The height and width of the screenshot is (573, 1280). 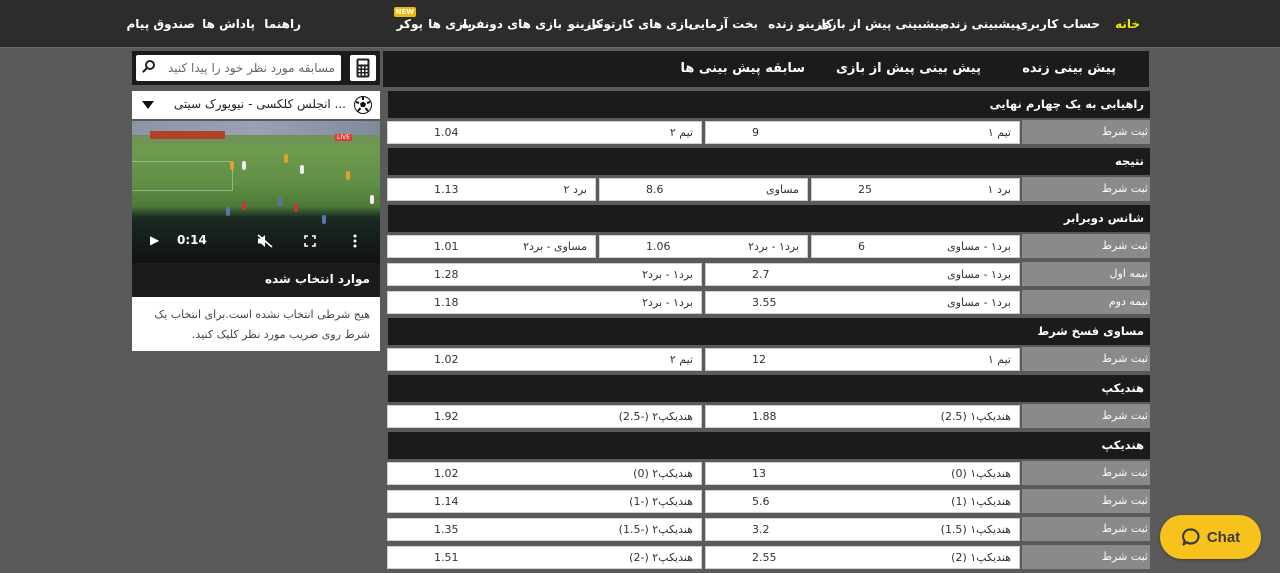 I want to click on odds-button: برد۱ - مساوی 6, so click(x=915, y=246).